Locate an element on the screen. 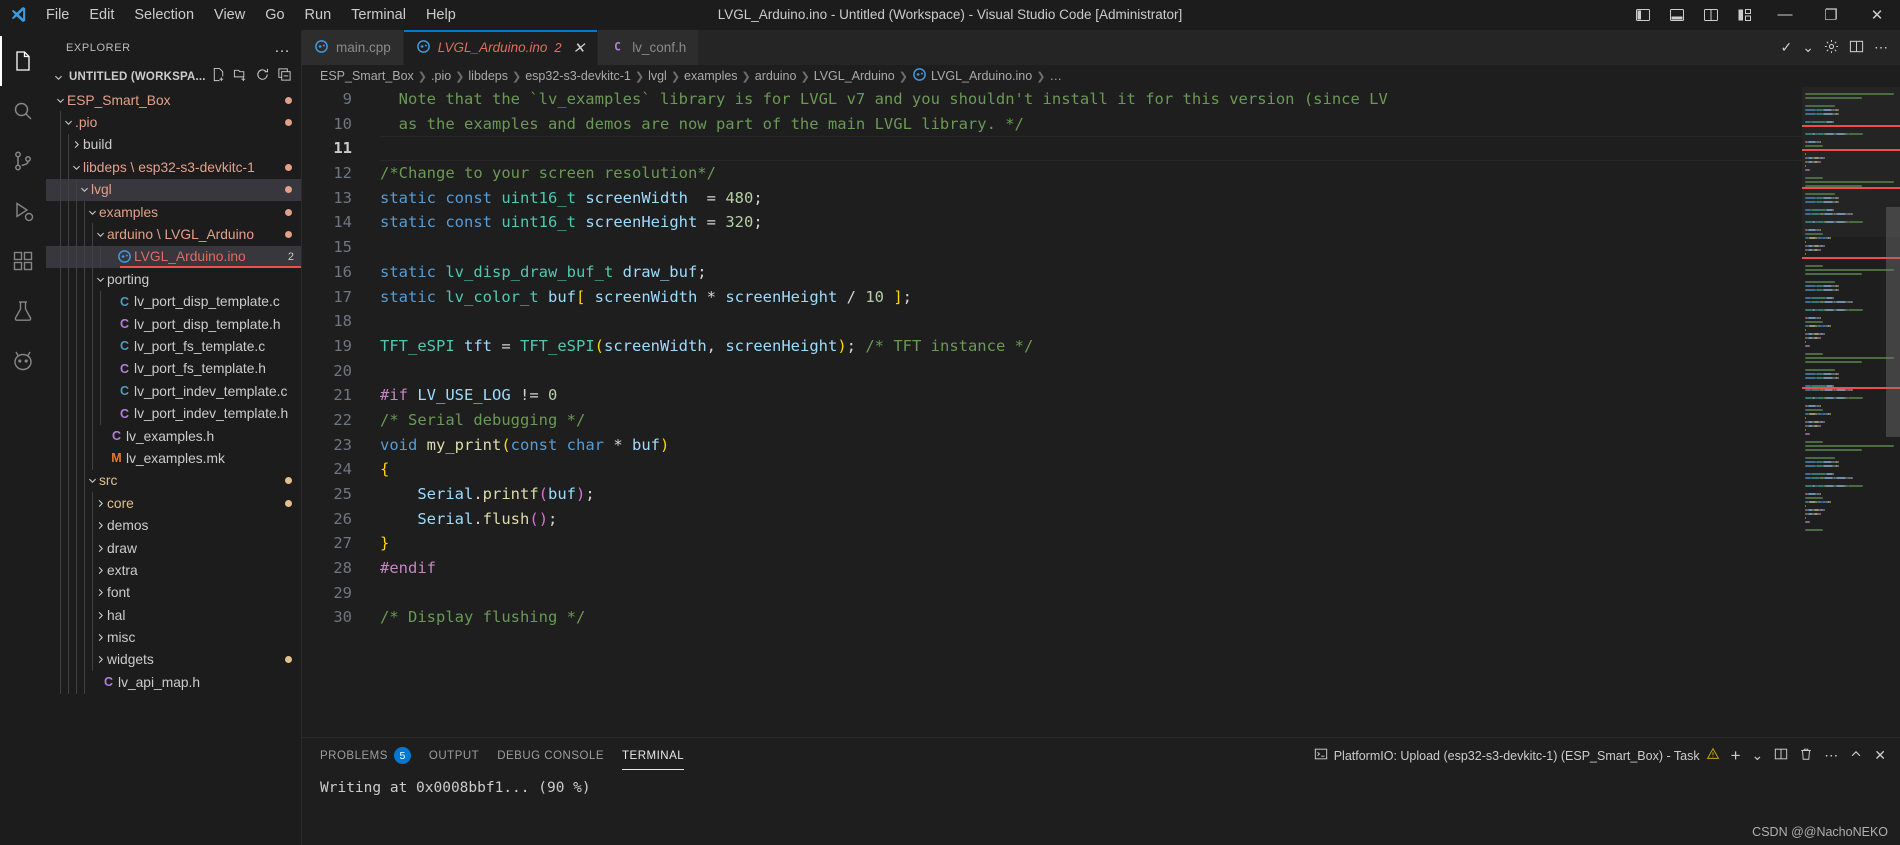 The height and width of the screenshot is (845, 1900). code-line: static lv_disp_draw_buf_t draw_buf; is located at coordinates (1091, 272).